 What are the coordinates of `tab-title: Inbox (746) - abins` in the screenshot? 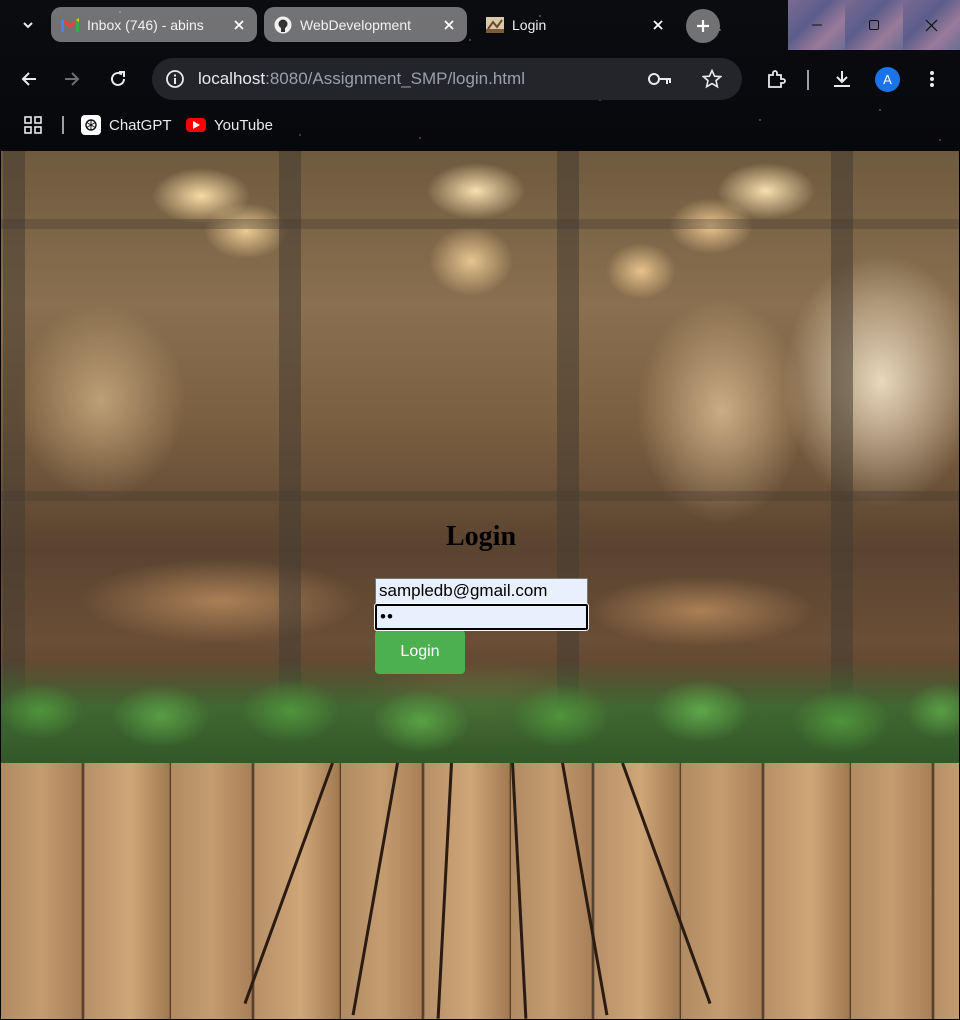 It's located at (145, 24).